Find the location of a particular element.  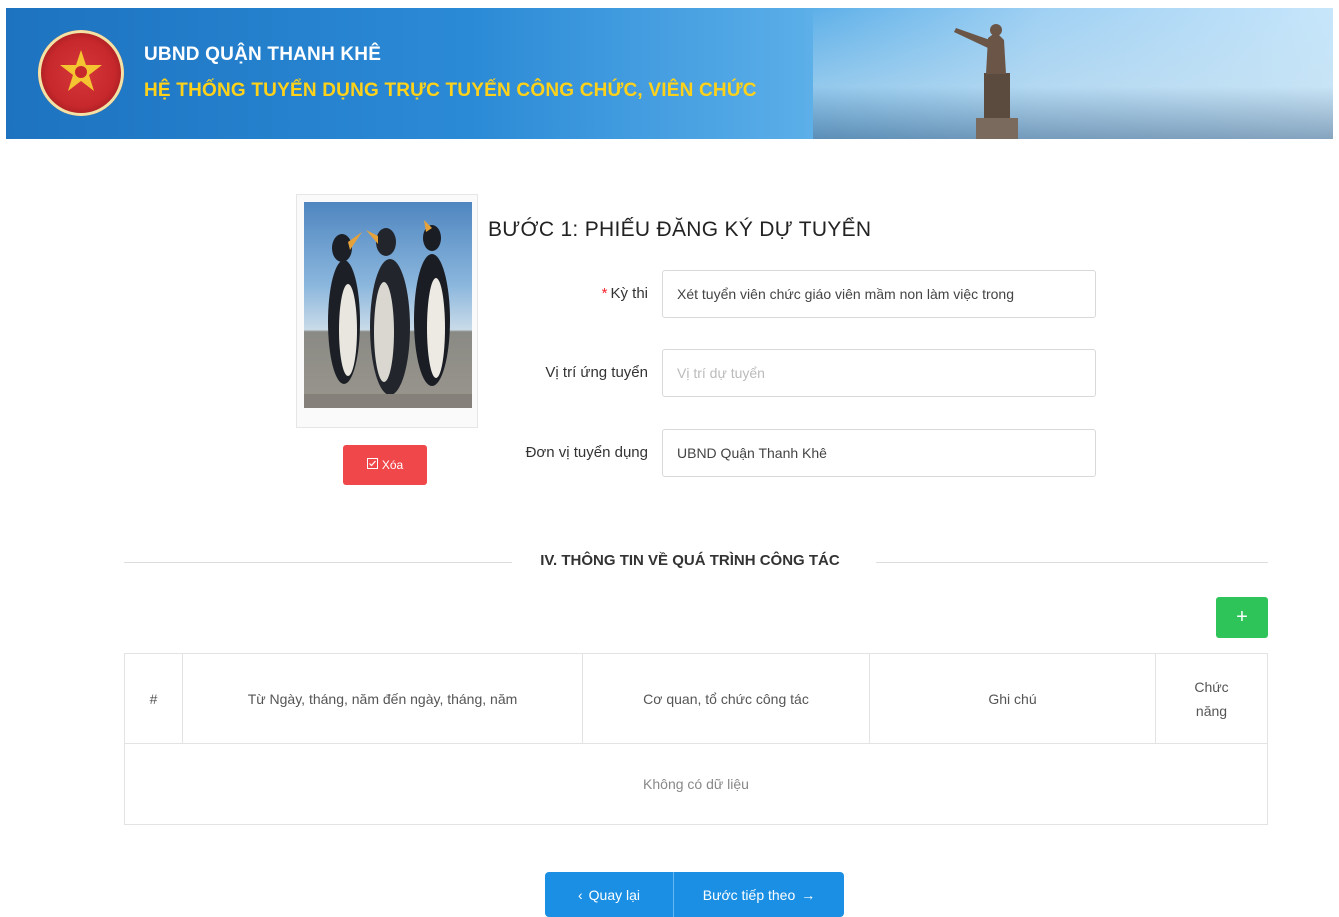

delete-photo-label: Xóa is located at coordinates (392, 465).